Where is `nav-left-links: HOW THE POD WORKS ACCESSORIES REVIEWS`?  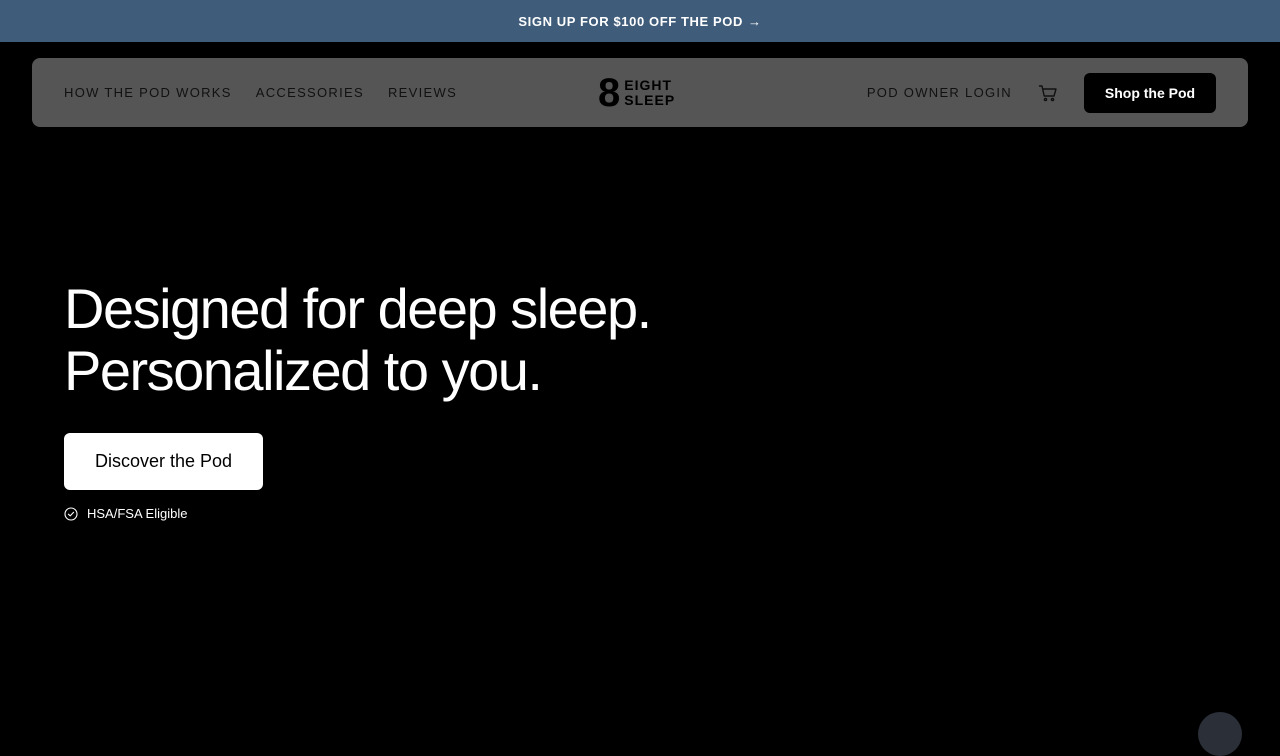 nav-left-links: HOW THE POD WORKS ACCESSORIES REVIEWS is located at coordinates (272, 92).